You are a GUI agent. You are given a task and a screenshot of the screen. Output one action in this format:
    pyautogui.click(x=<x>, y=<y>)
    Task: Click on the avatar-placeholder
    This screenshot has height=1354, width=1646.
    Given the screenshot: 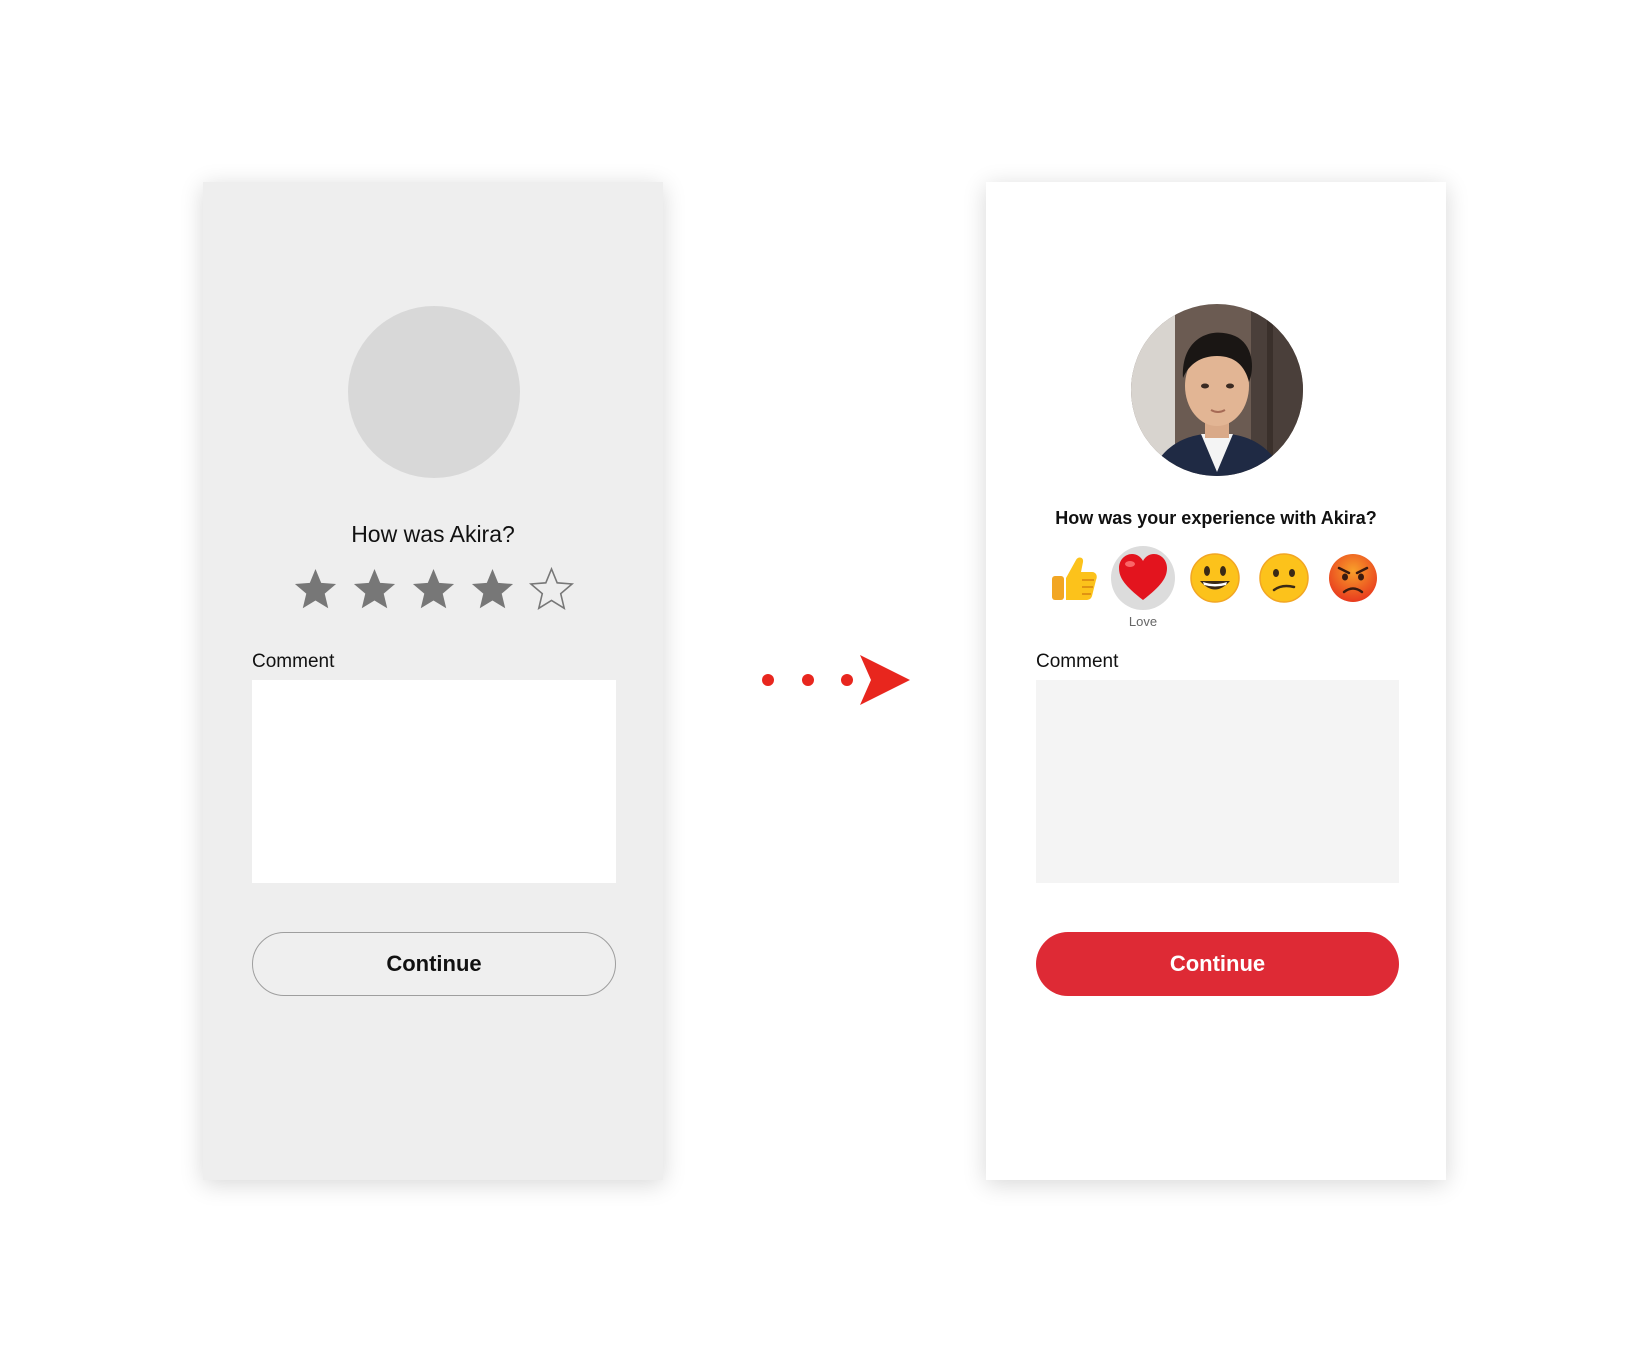 What is the action you would take?
    pyautogui.click(x=434, y=392)
    